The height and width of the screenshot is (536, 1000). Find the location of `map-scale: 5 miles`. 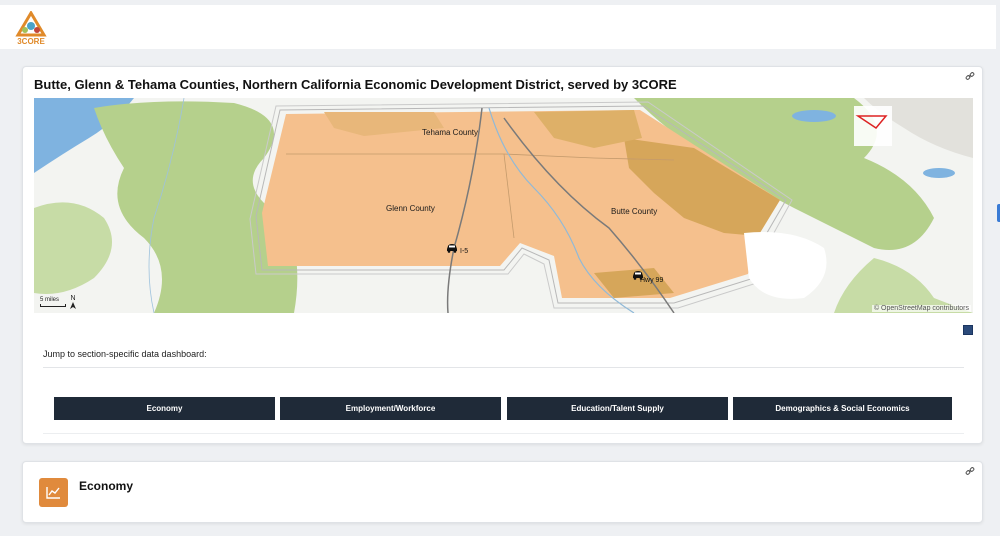

map-scale: 5 miles is located at coordinates (53, 302).